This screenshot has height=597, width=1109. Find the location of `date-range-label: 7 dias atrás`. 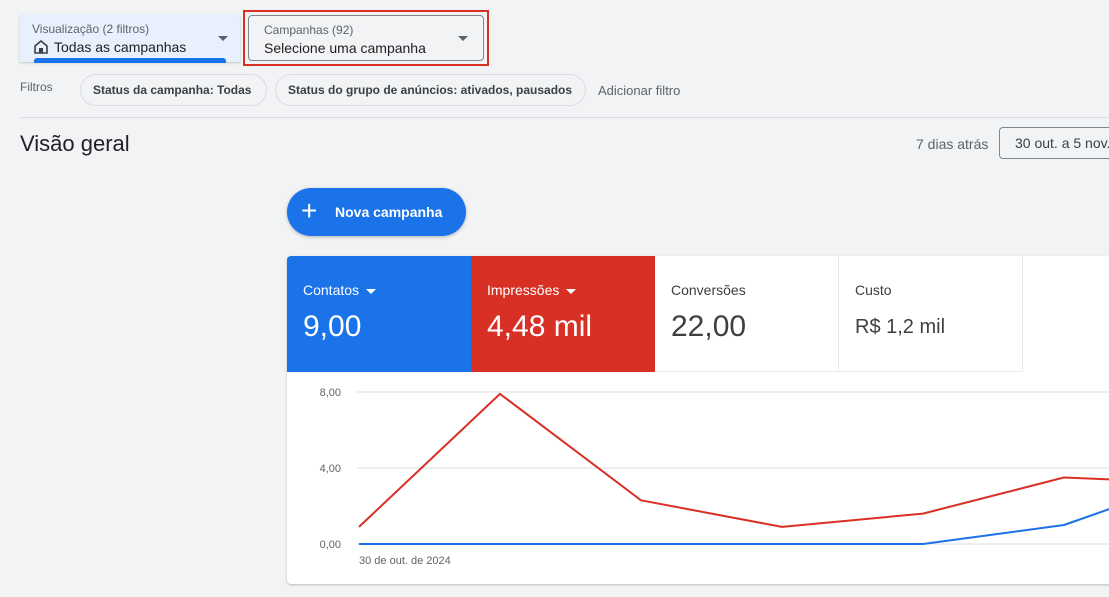

date-range-label: 7 dias atrás is located at coordinates (952, 144).